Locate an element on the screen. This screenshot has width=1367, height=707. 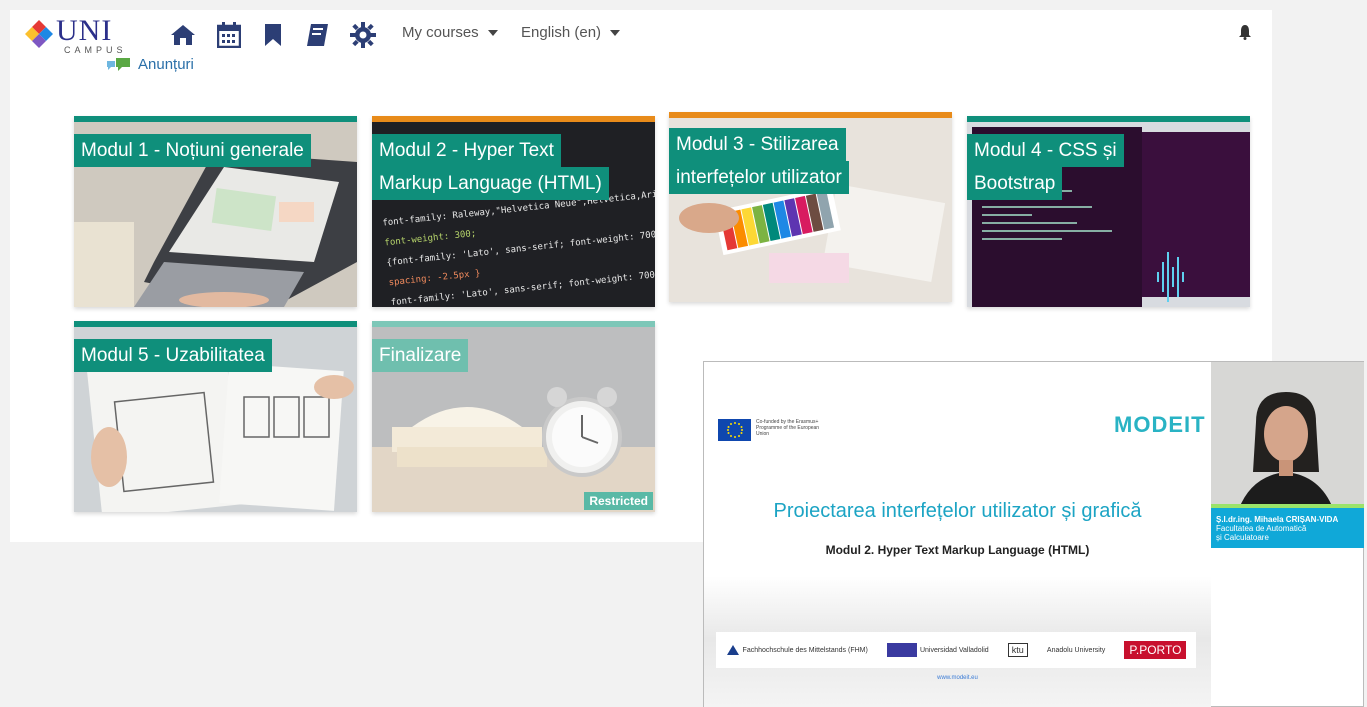
home-icon is located at coordinates (183, 35).